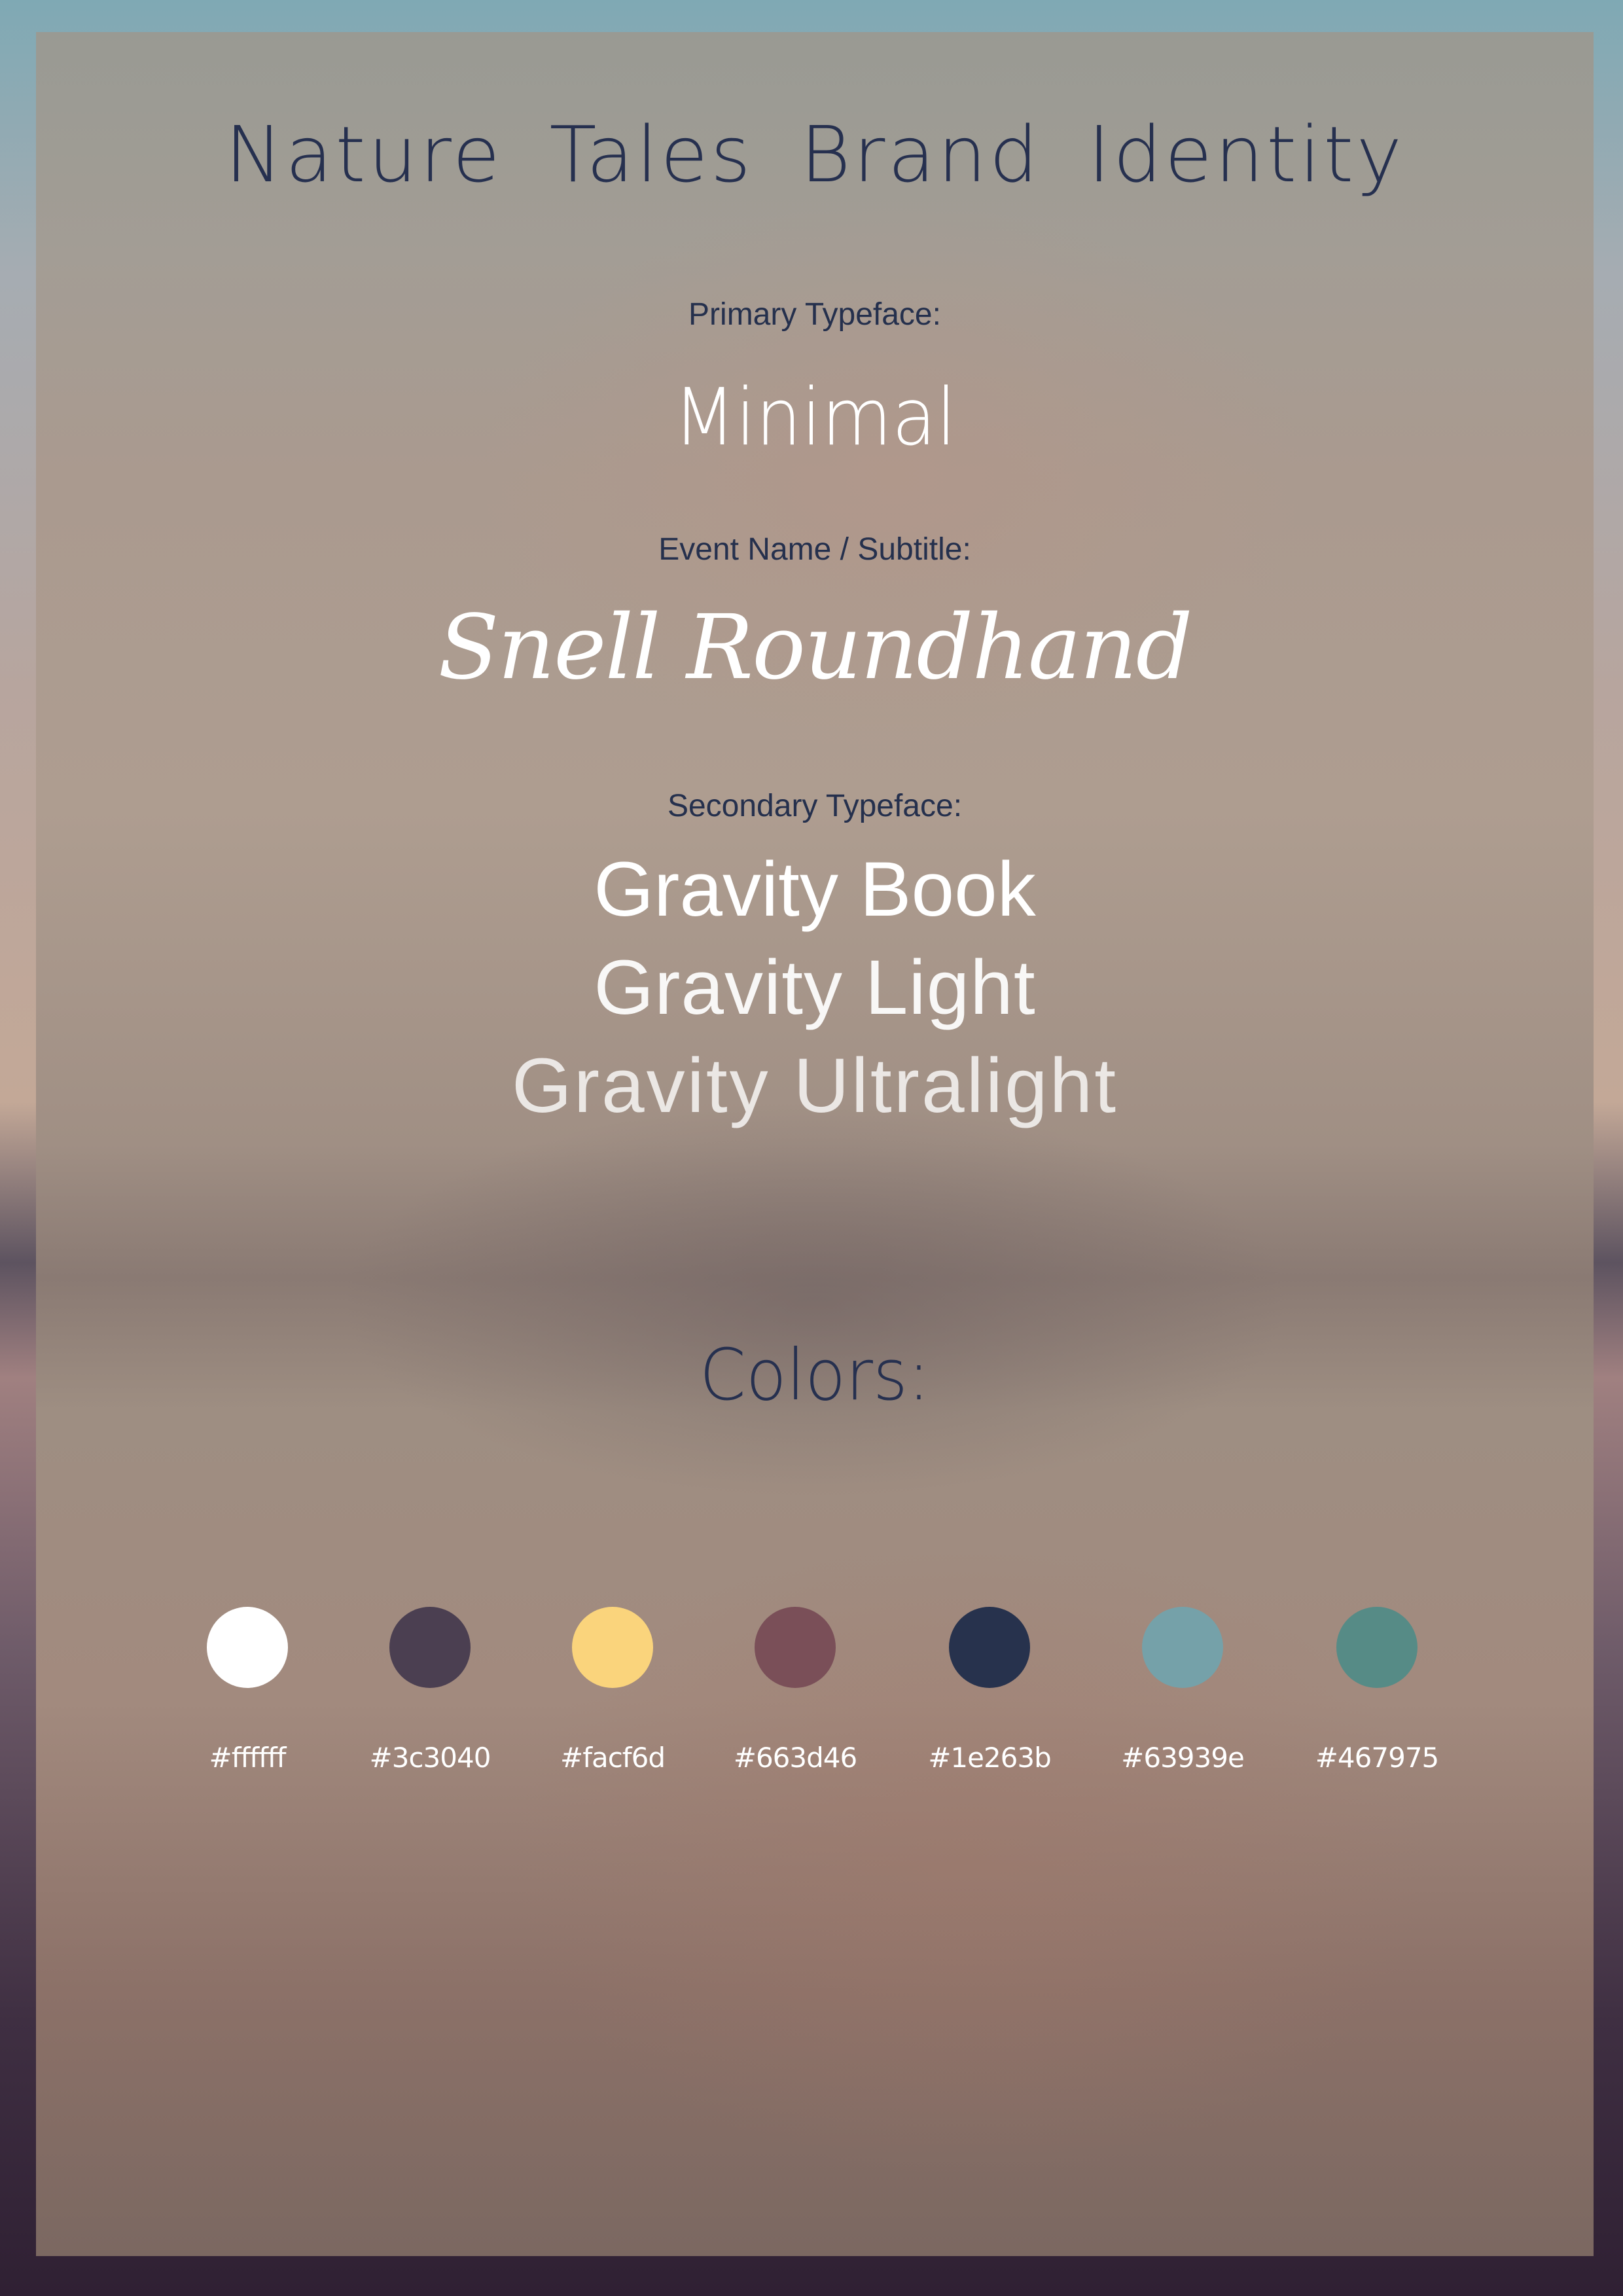 The height and width of the screenshot is (2296, 1623). Describe the element at coordinates (990, 1758) in the screenshot. I see `color-swatch-label-5: #1e263b` at that location.